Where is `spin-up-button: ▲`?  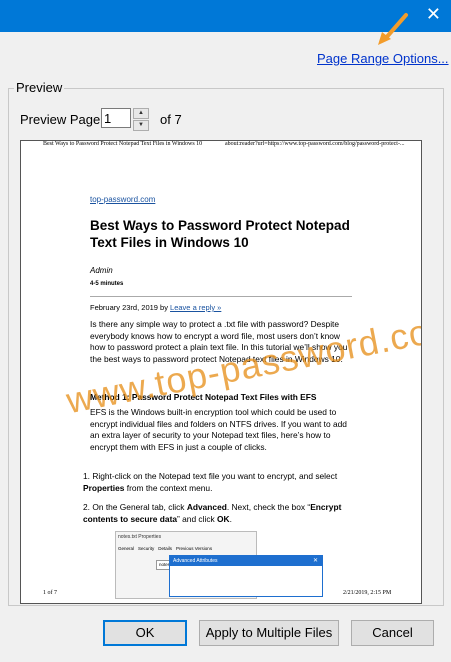
spin-up-button: ▲ is located at coordinates (141, 113).